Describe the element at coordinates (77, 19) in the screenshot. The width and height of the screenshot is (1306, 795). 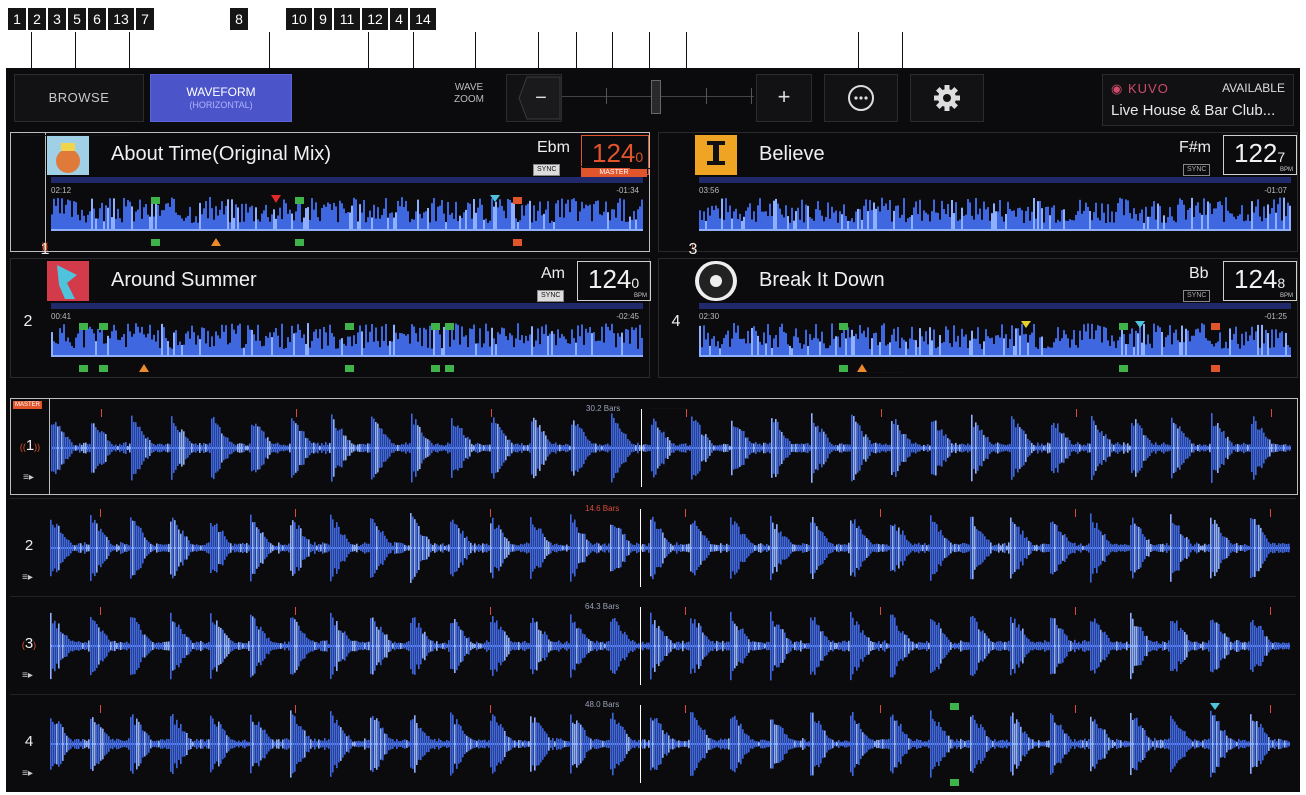
I see `callout-5: 5` at that location.